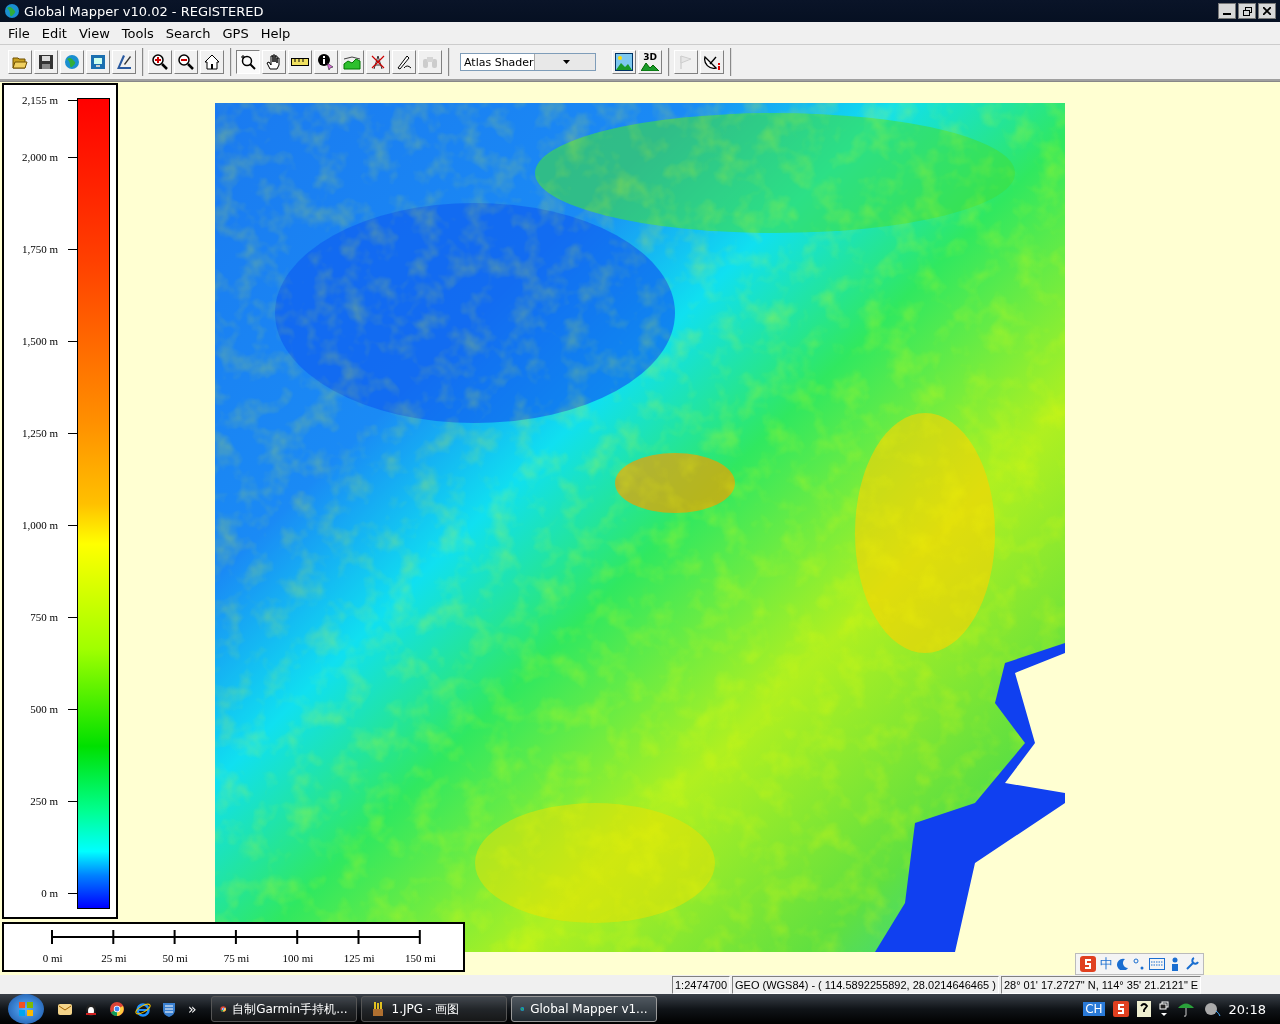 This screenshot has height=1024, width=1280. I want to click on satellite-dish-icon, so click(712, 62).